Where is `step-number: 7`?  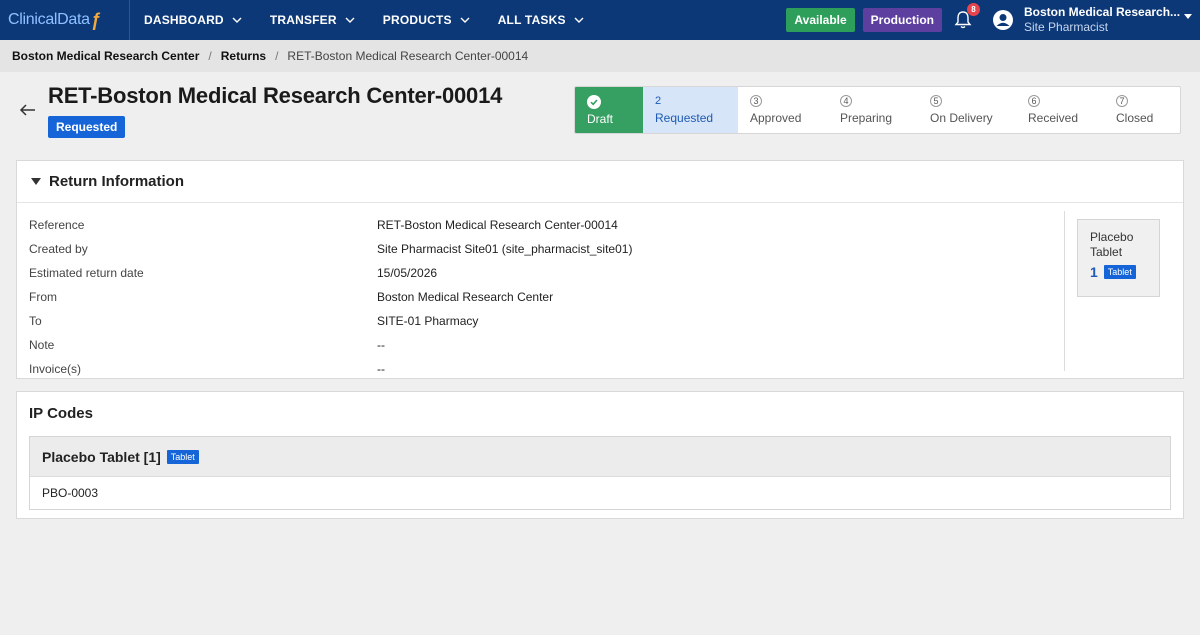
step-number: 7 is located at coordinates (1122, 101).